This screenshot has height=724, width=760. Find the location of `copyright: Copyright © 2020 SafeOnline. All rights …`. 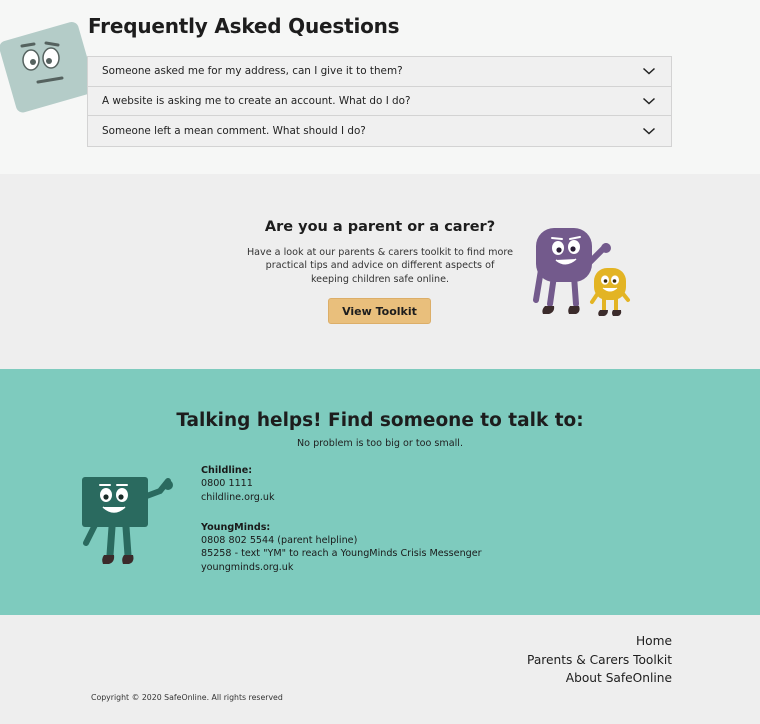

copyright: Copyright © 2020 SafeOnline. All rights … is located at coordinates (187, 697).